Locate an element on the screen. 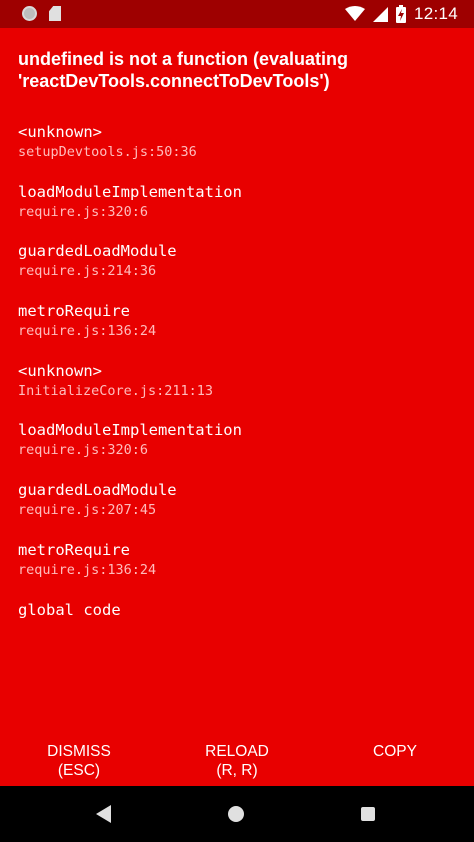  wifi-icon is located at coordinates (354, 13).